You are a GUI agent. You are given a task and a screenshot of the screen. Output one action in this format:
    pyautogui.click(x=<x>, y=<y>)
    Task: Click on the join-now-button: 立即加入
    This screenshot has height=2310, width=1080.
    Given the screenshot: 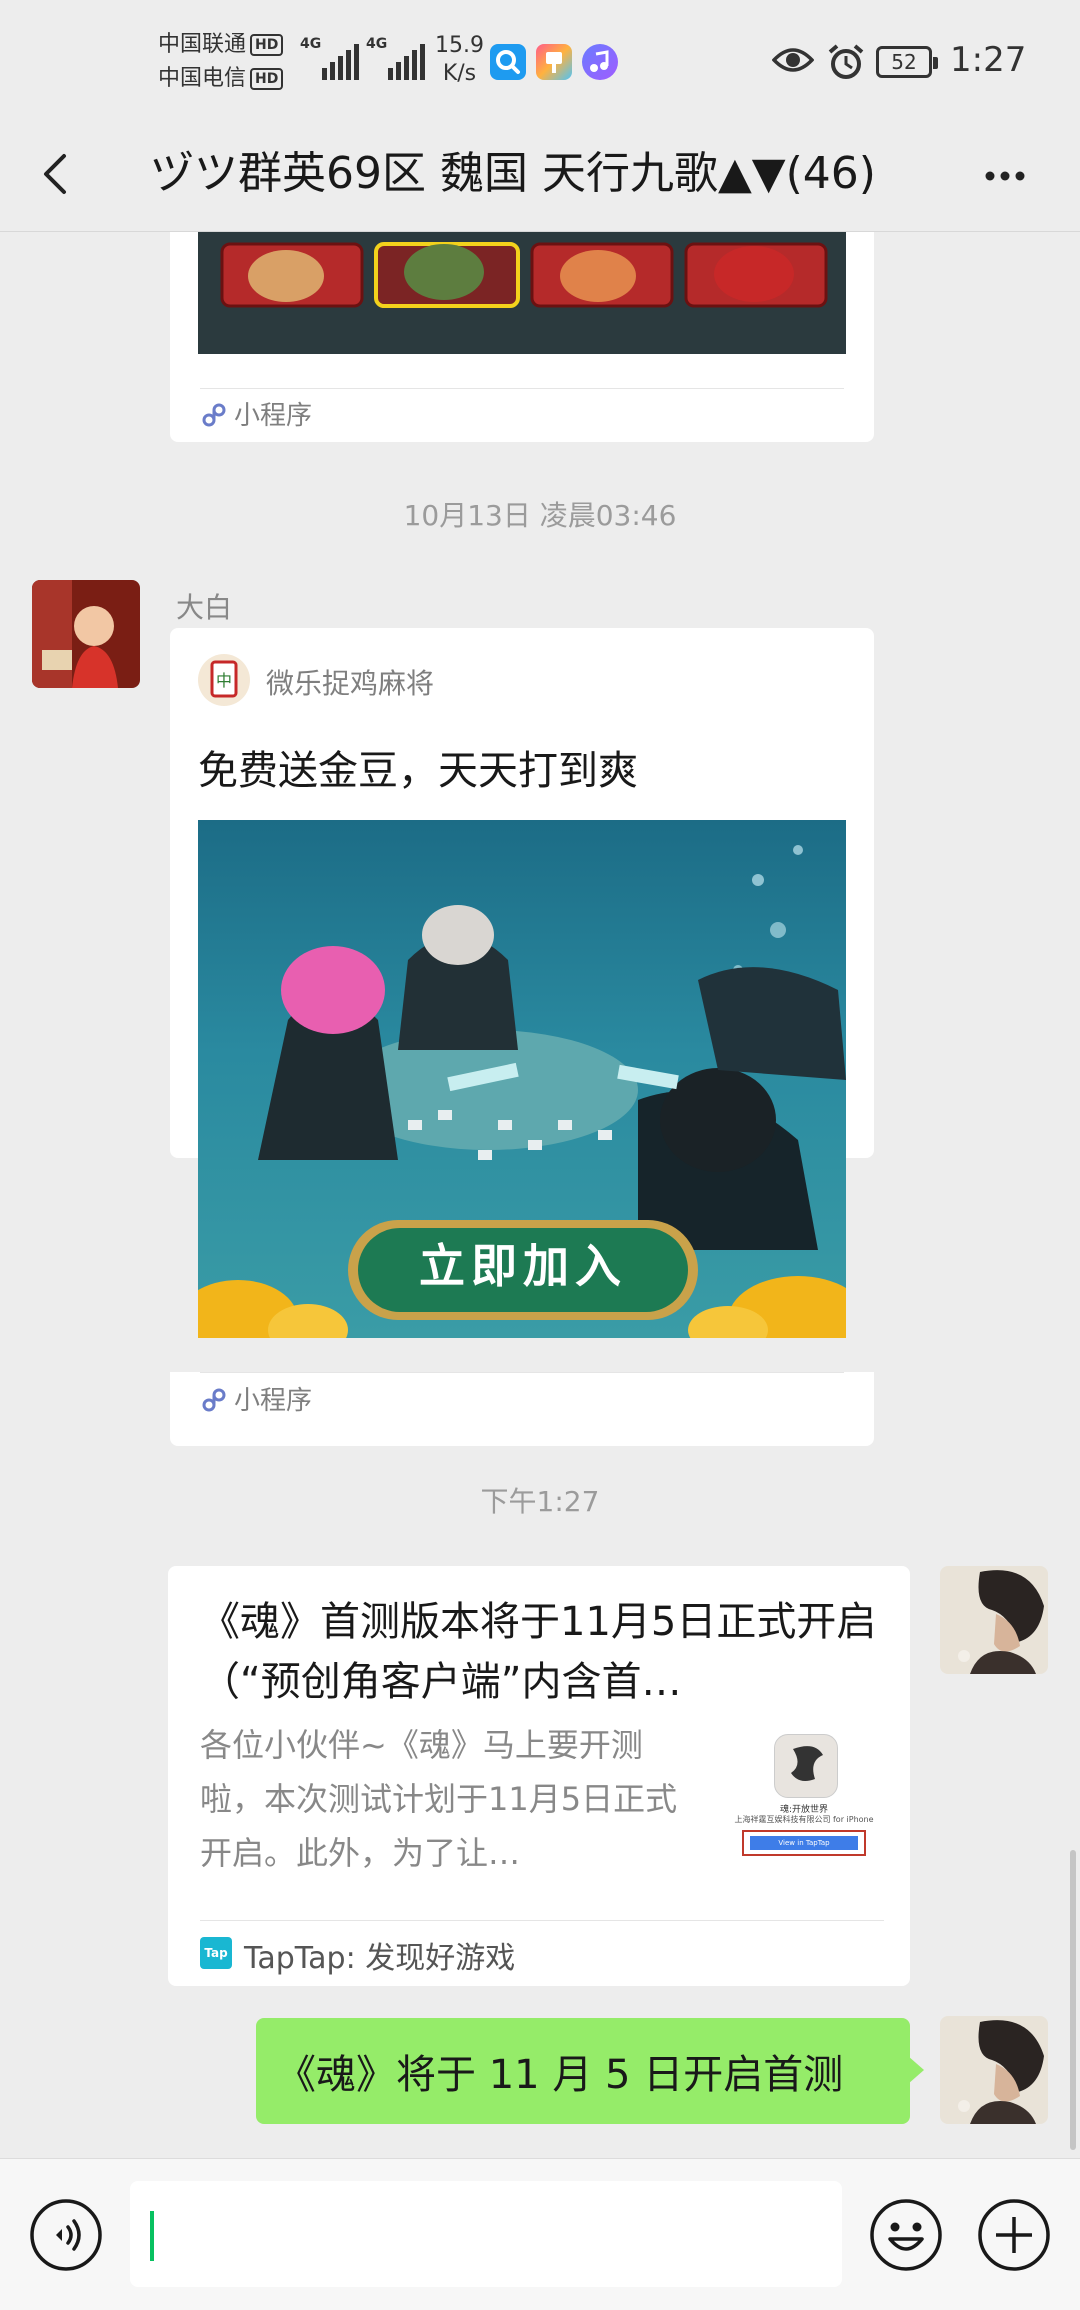 What is the action you would take?
    pyautogui.click(x=523, y=1266)
    